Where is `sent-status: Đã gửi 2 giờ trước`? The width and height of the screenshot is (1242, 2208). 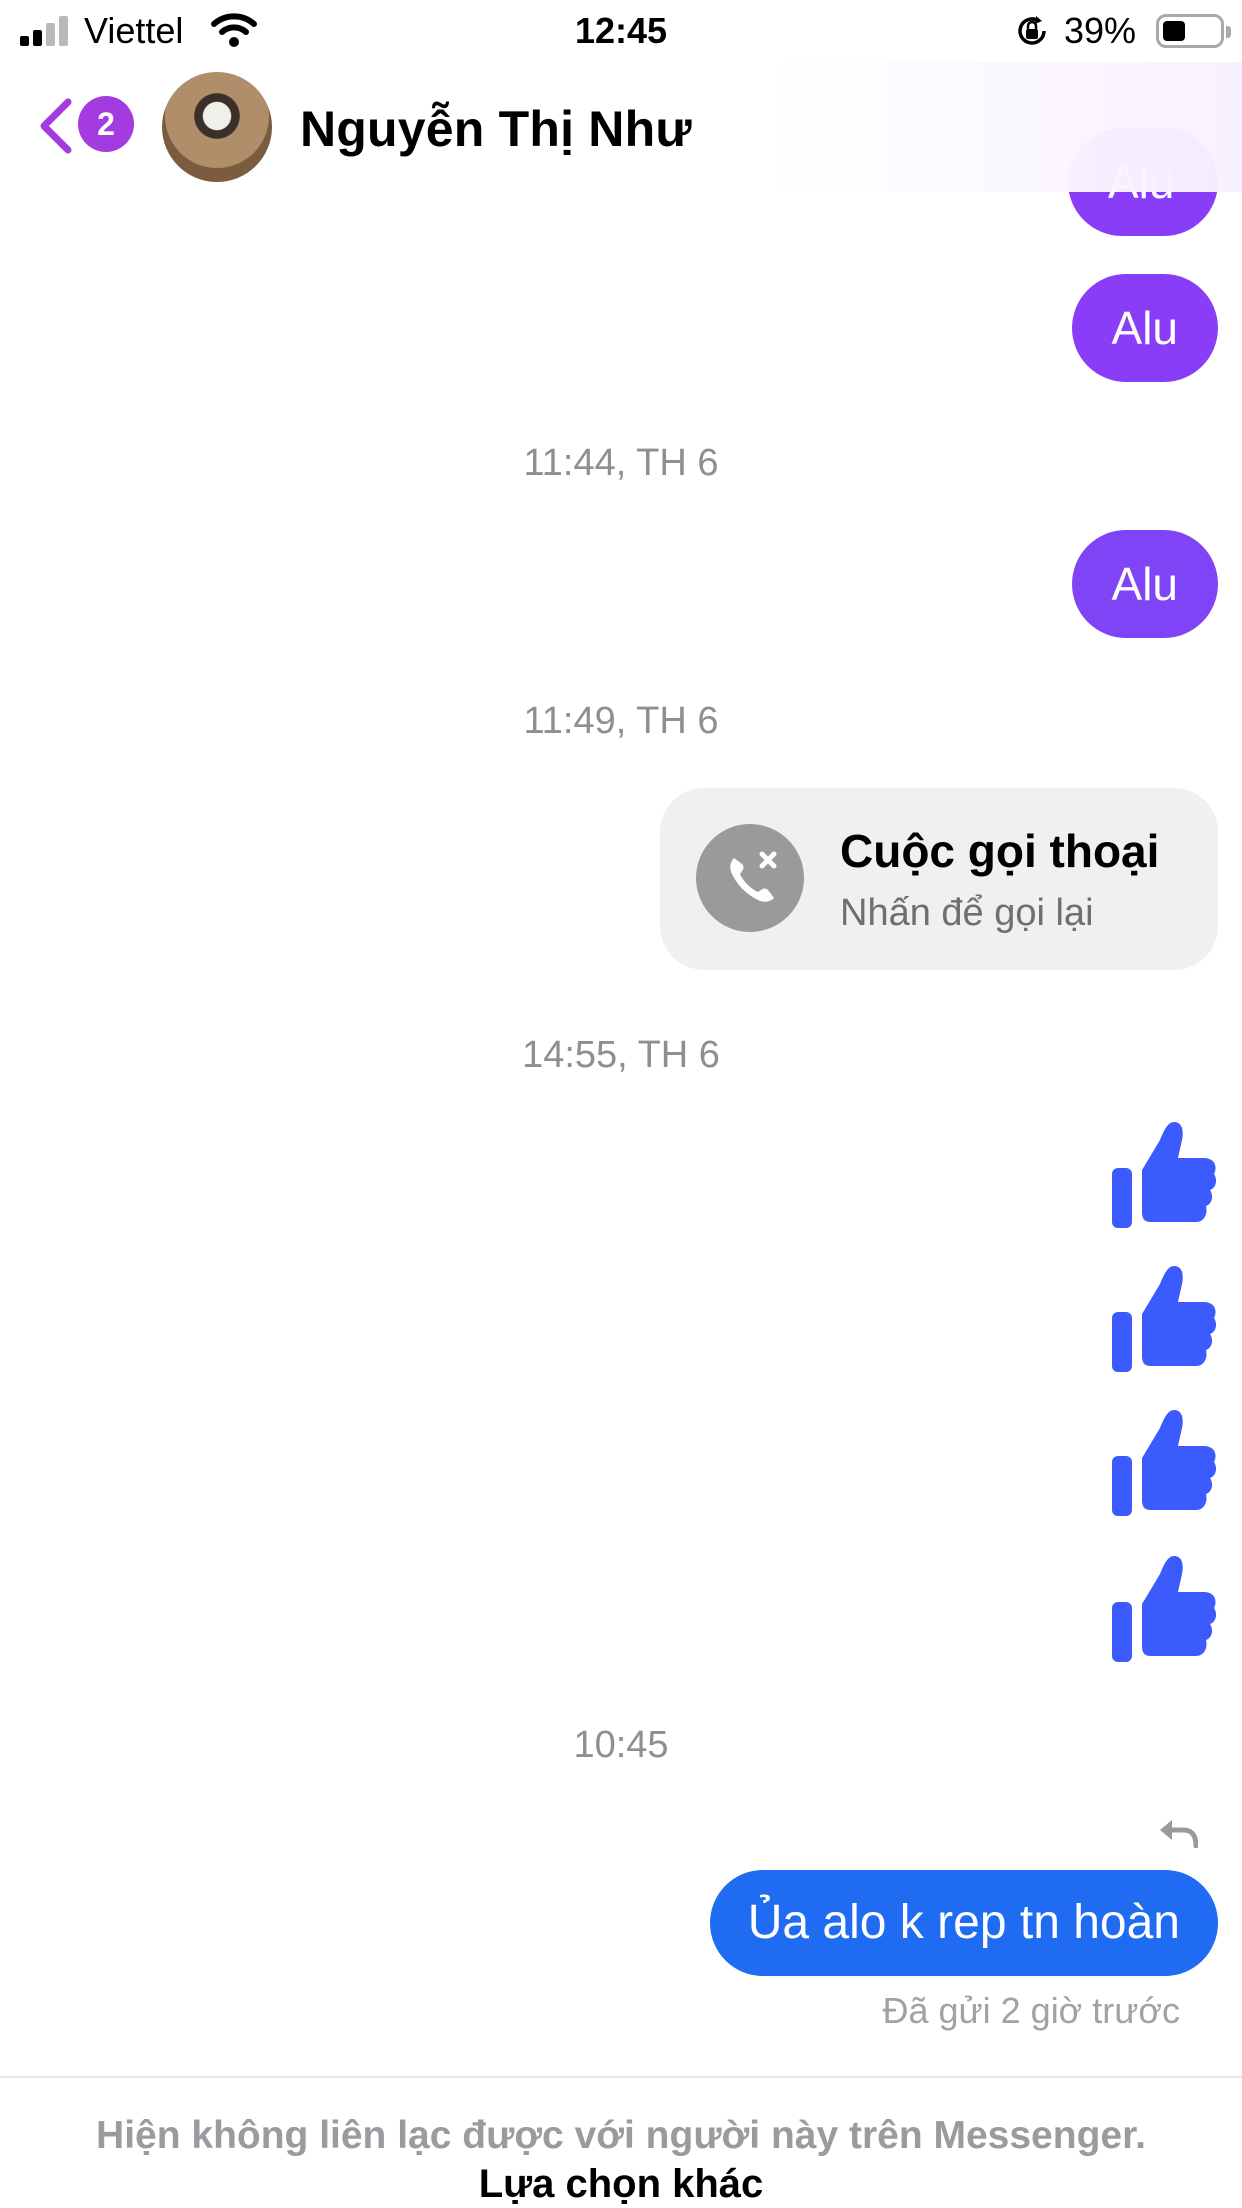
sent-status: Đã gửi 2 giờ trước is located at coordinates (1031, 2010).